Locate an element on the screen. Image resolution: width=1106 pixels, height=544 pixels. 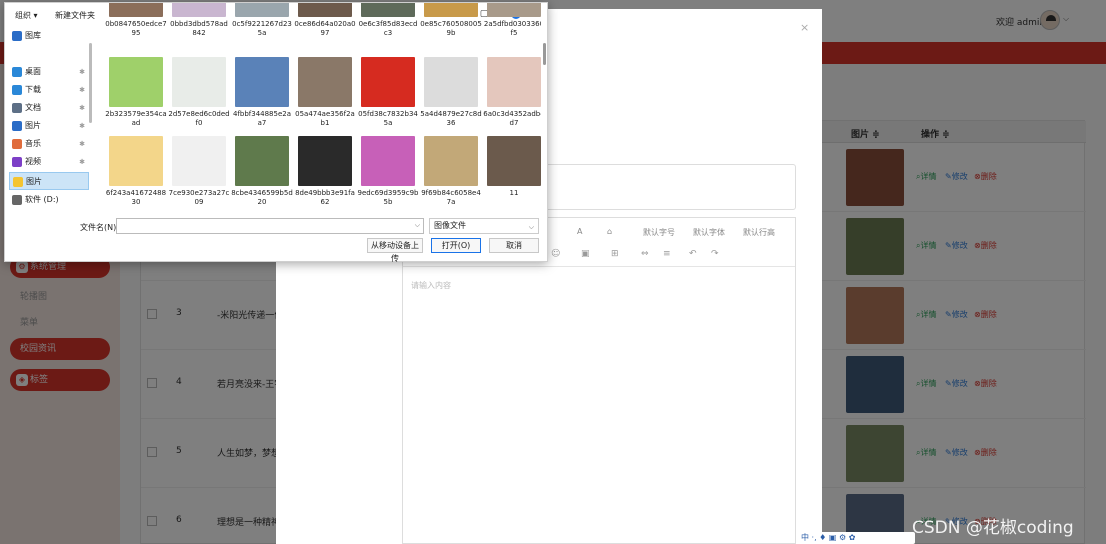
chevron-down-icon: ⌵ is located at coordinates (417, 225).